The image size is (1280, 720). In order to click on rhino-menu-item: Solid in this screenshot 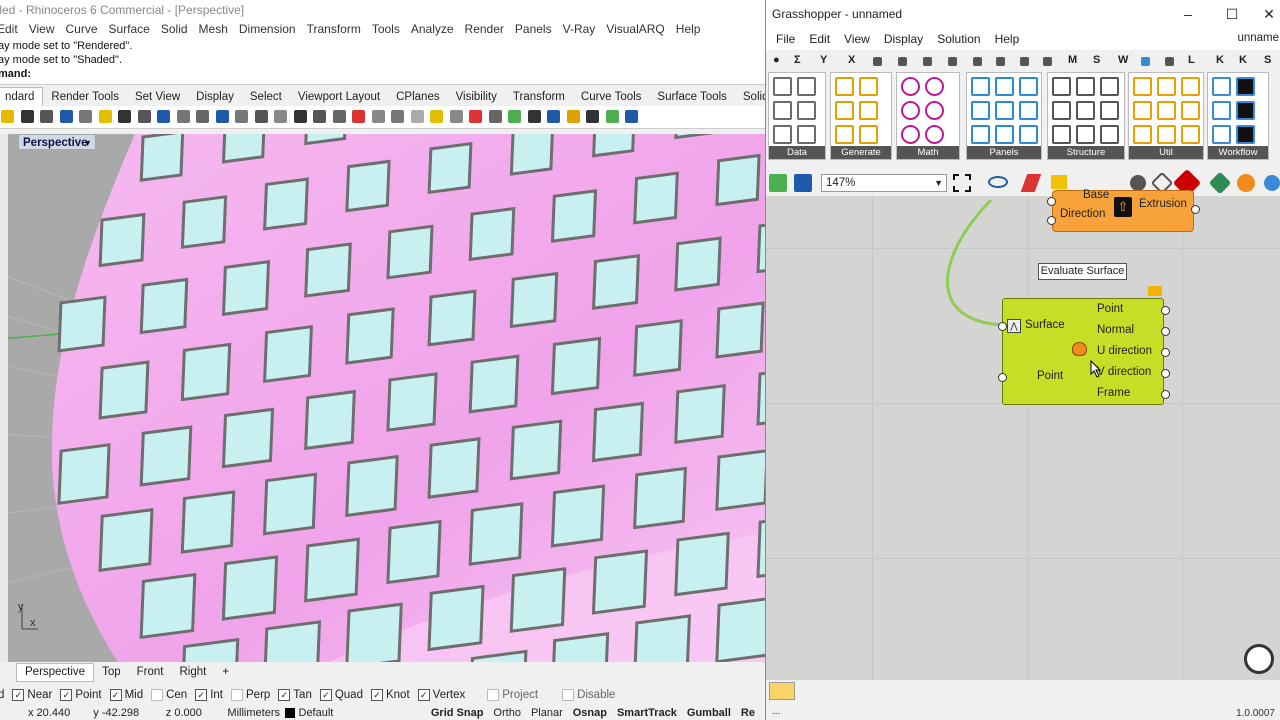, I will do `click(174, 29)`.